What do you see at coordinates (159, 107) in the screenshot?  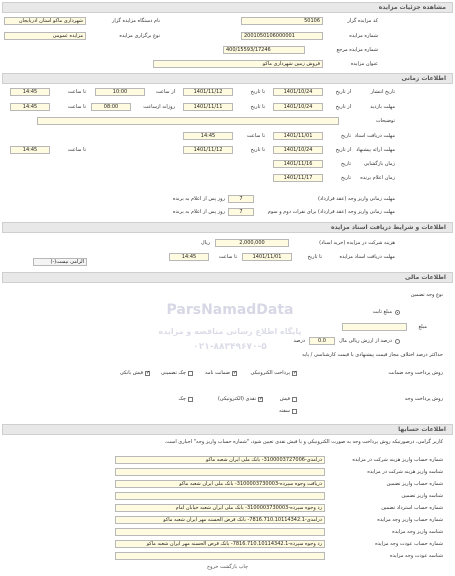 I see `daily-visit-label: روزانه ازساعت` at bounding box center [159, 107].